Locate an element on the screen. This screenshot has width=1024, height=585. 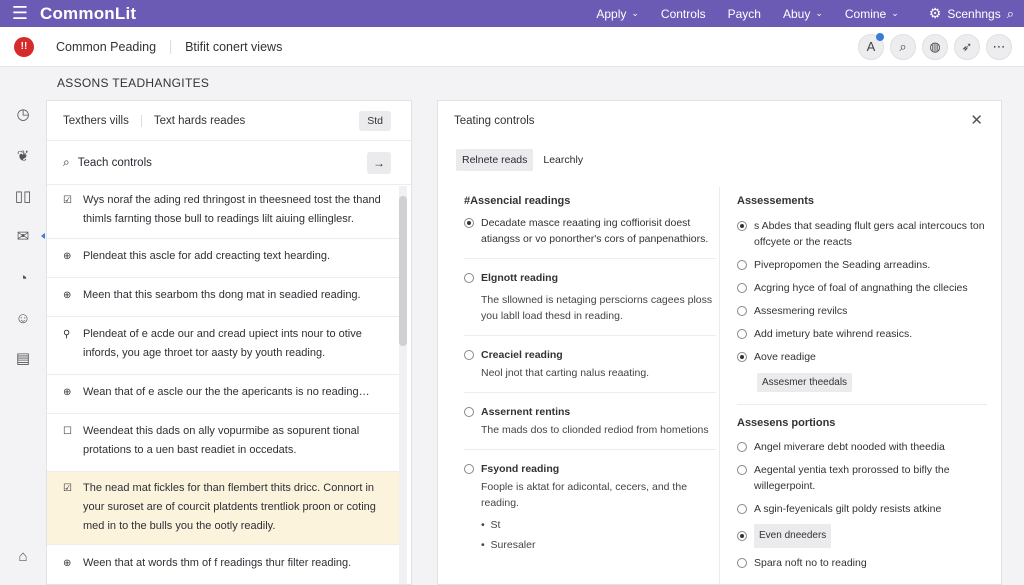
text-size-button: A is located at coordinates (871, 46).